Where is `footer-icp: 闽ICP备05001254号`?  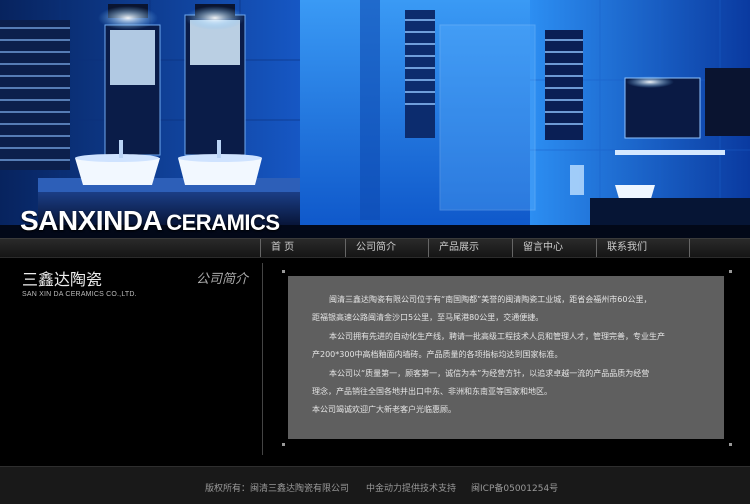
footer-icp: 闽ICP备05001254号 is located at coordinates (514, 487).